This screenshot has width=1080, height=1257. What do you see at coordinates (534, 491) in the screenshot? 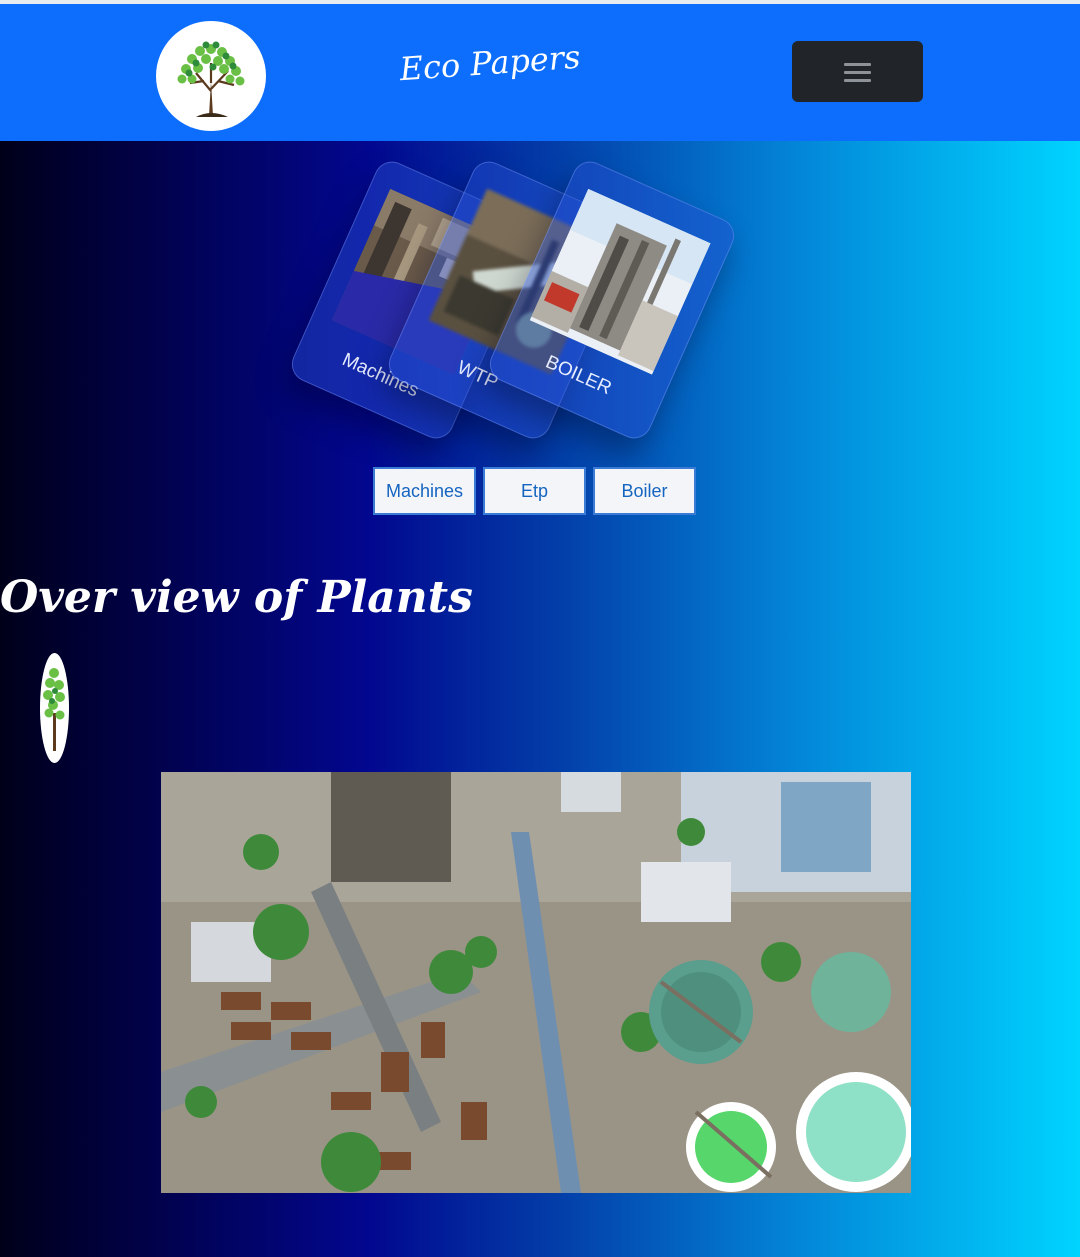
I see `etp-button: Etp` at bounding box center [534, 491].